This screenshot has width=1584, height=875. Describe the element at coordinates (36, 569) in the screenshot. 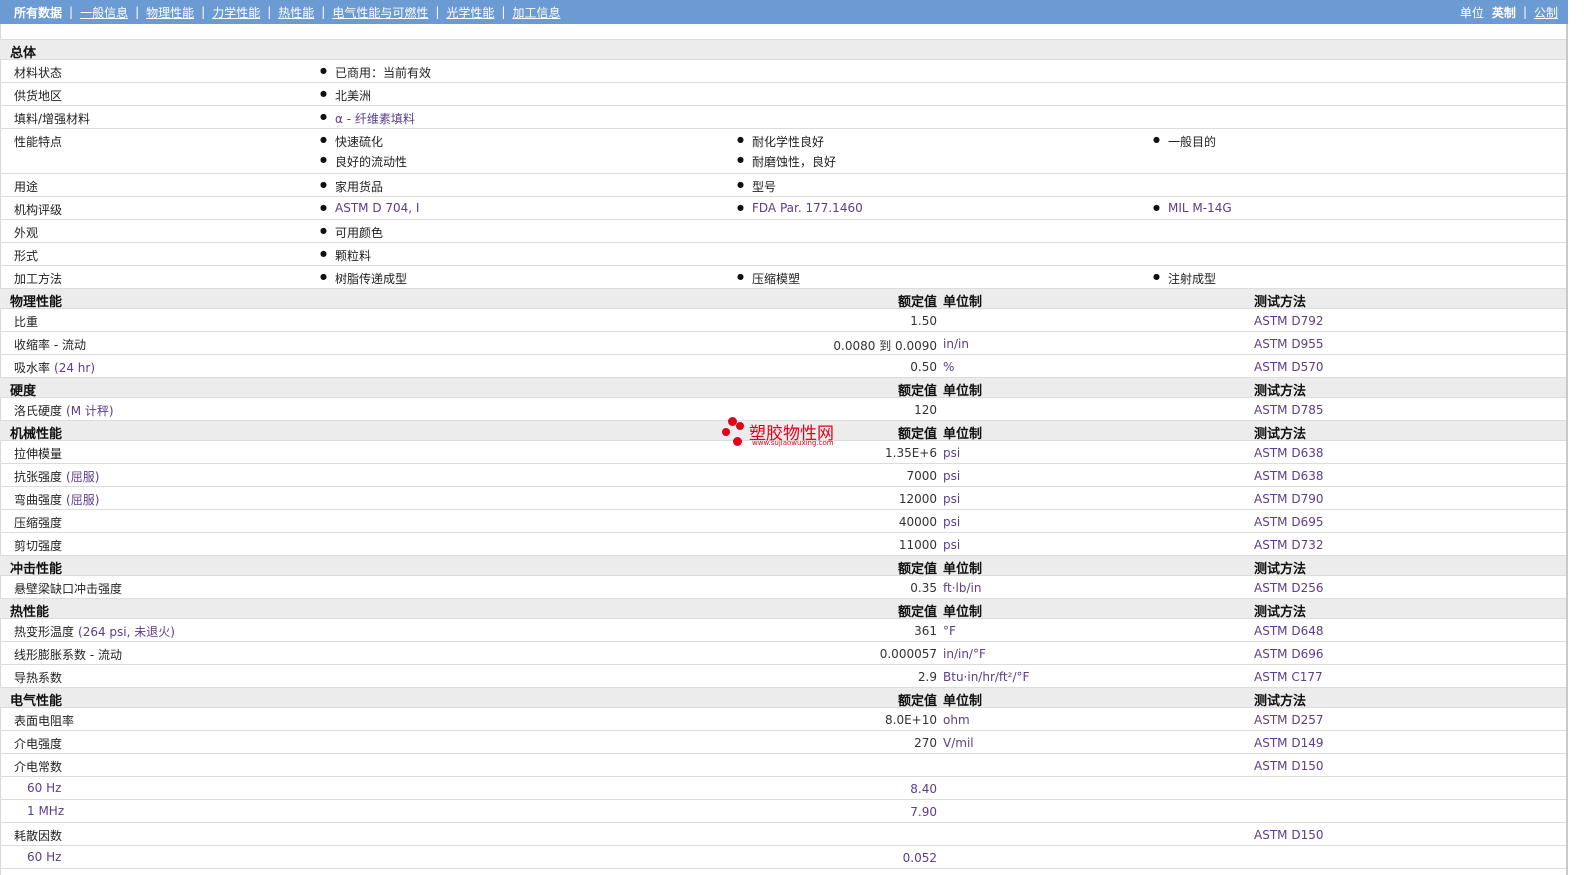

I see `section-title: 冲击性能` at that location.